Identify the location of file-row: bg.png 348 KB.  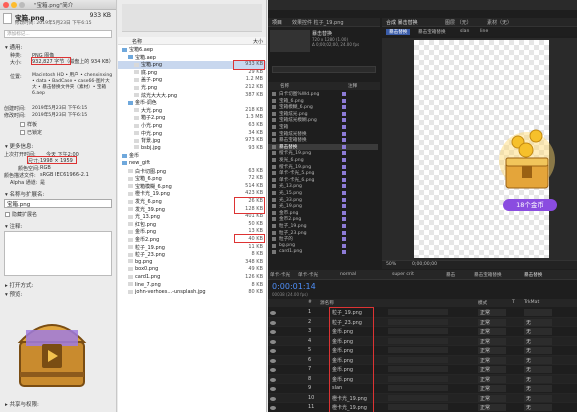
(192, 263).